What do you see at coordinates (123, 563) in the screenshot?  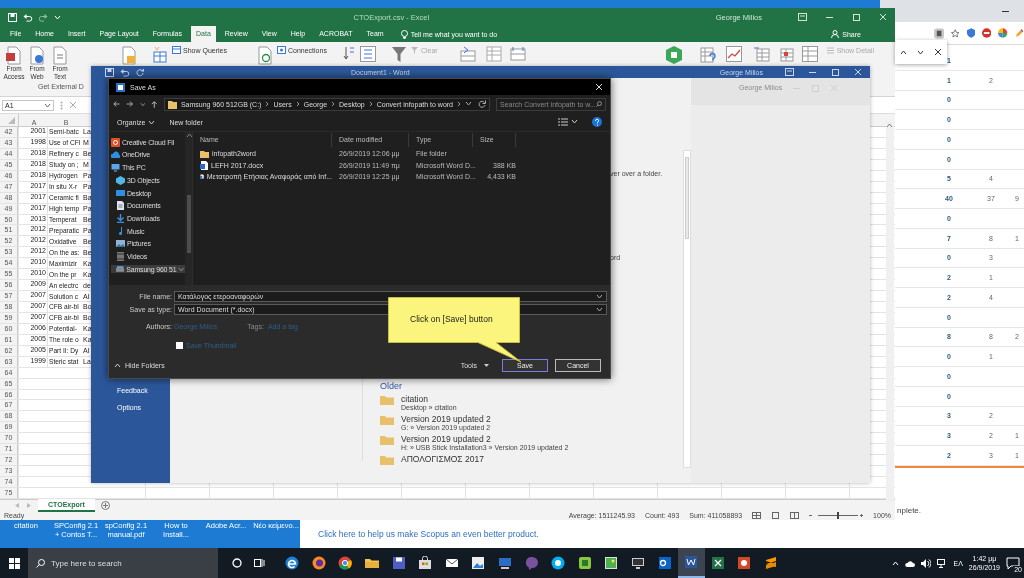 I see `search-field: Type here to search` at bounding box center [123, 563].